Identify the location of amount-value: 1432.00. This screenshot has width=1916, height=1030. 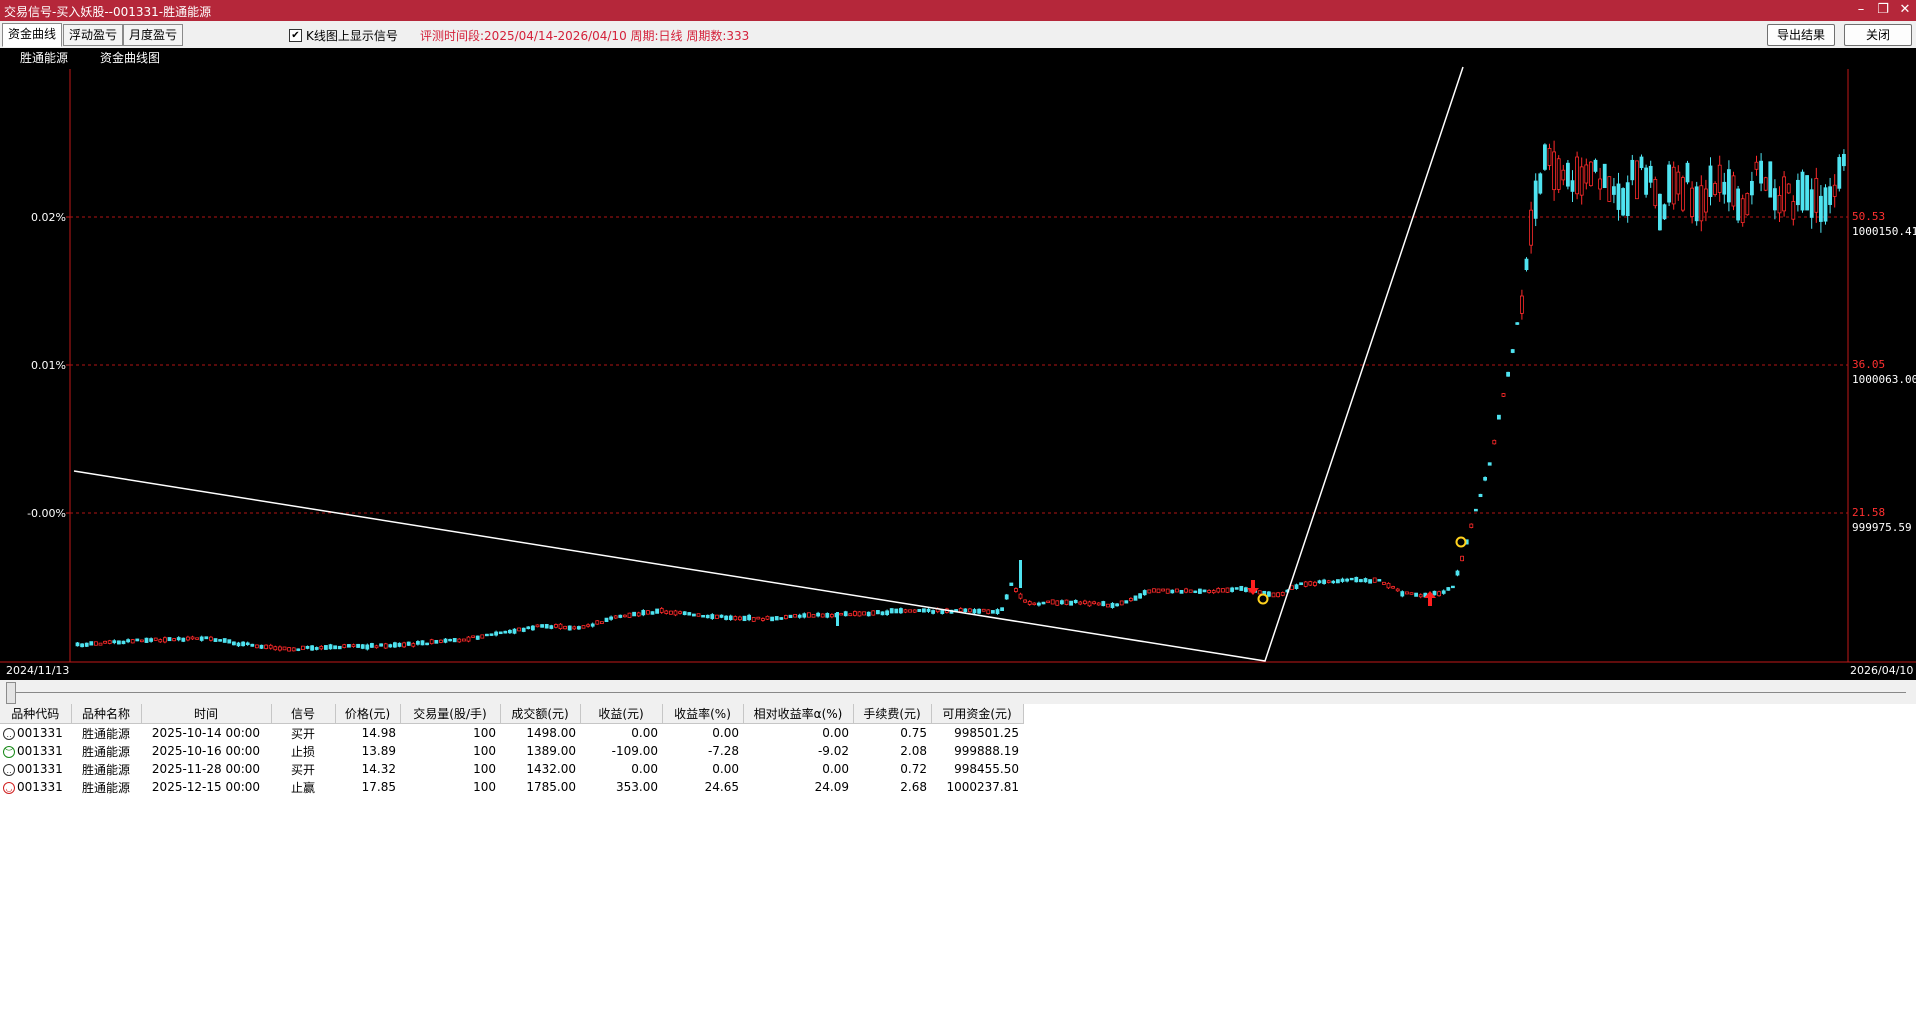
(551, 769).